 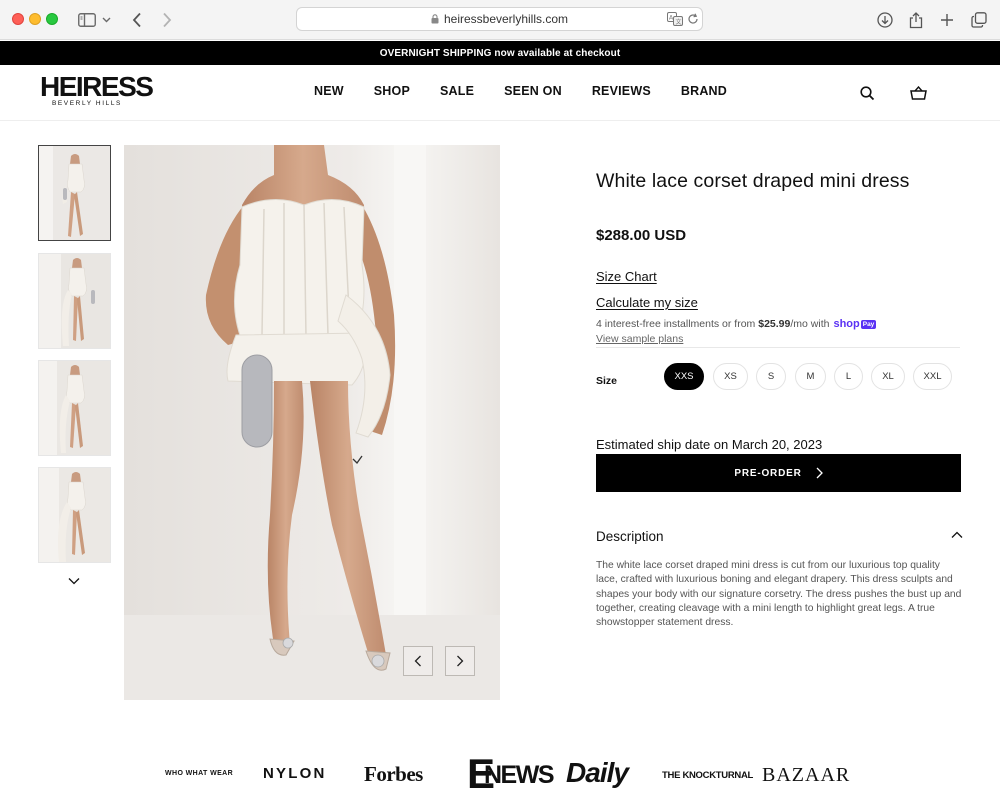 What do you see at coordinates (647, 302) in the screenshot?
I see `calculate-size-link: Calculate my size` at bounding box center [647, 302].